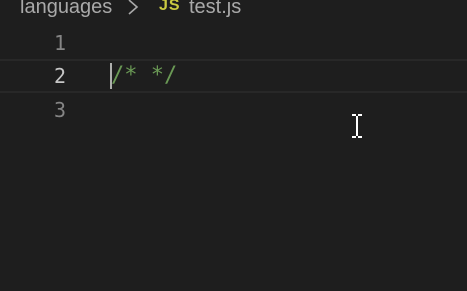 Image resolution: width=467 pixels, height=291 pixels. Describe the element at coordinates (133, 7) in the screenshot. I see `chevron-right-icon` at that location.